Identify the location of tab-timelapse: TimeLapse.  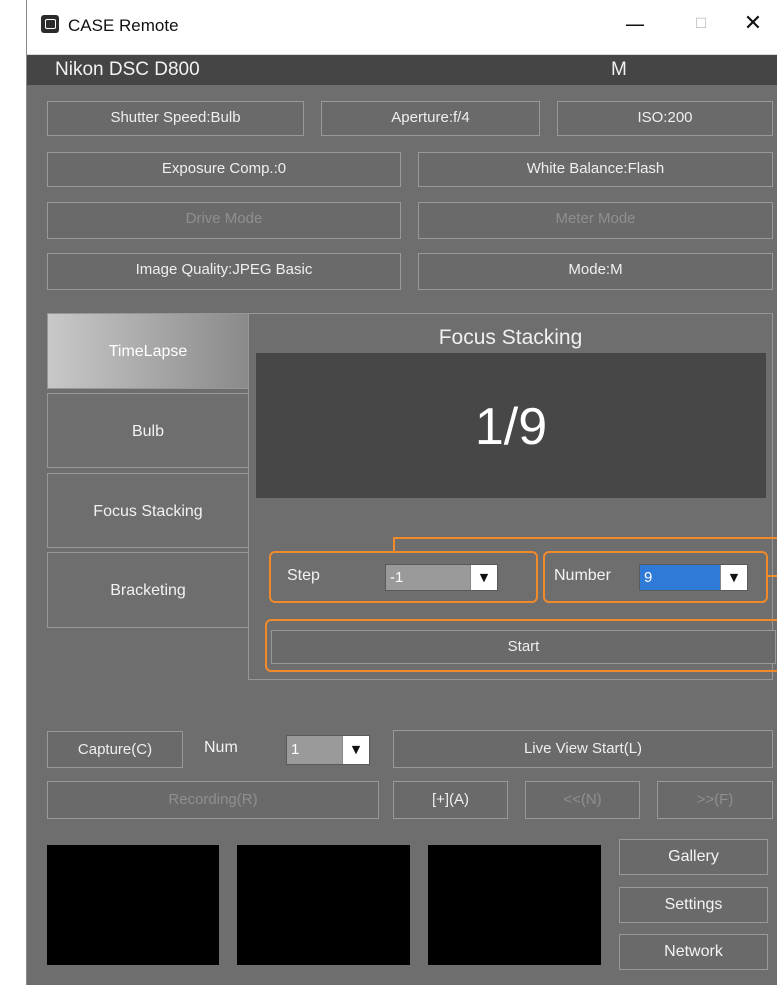
(148, 351).